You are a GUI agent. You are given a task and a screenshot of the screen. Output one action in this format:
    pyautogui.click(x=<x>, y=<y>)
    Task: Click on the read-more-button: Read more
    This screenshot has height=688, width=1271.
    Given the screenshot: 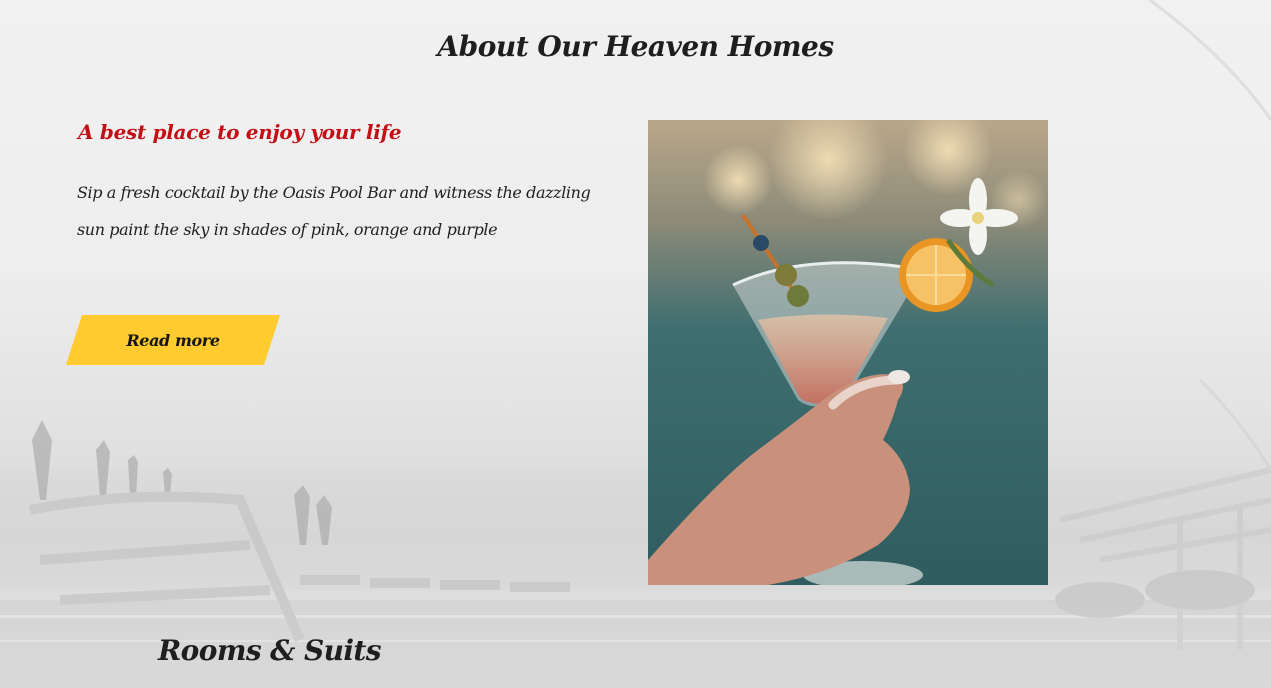 What is the action you would take?
    pyautogui.click(x=173, y=340)
    